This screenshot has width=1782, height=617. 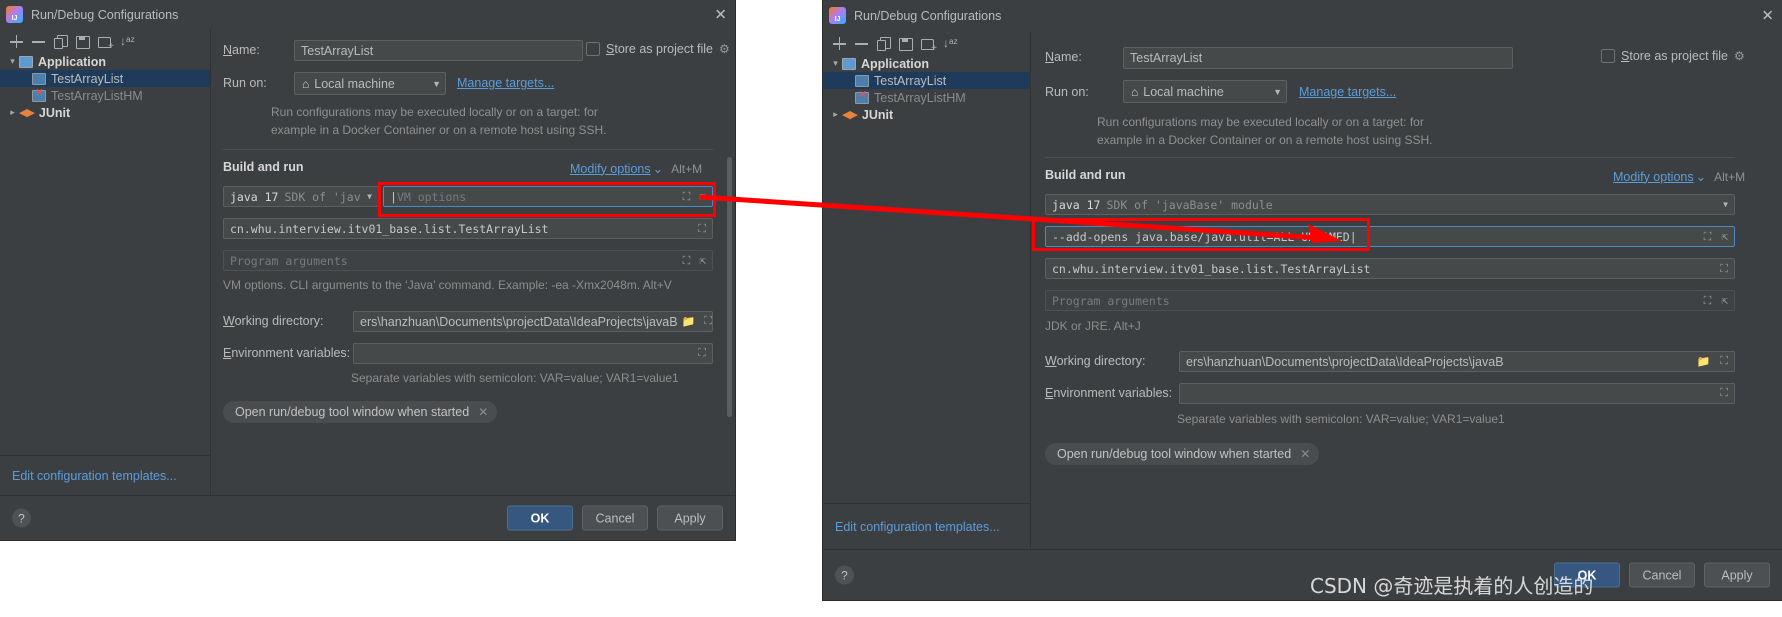 I want to click on home-icon: ⌂, so click(x=1135, y=91).